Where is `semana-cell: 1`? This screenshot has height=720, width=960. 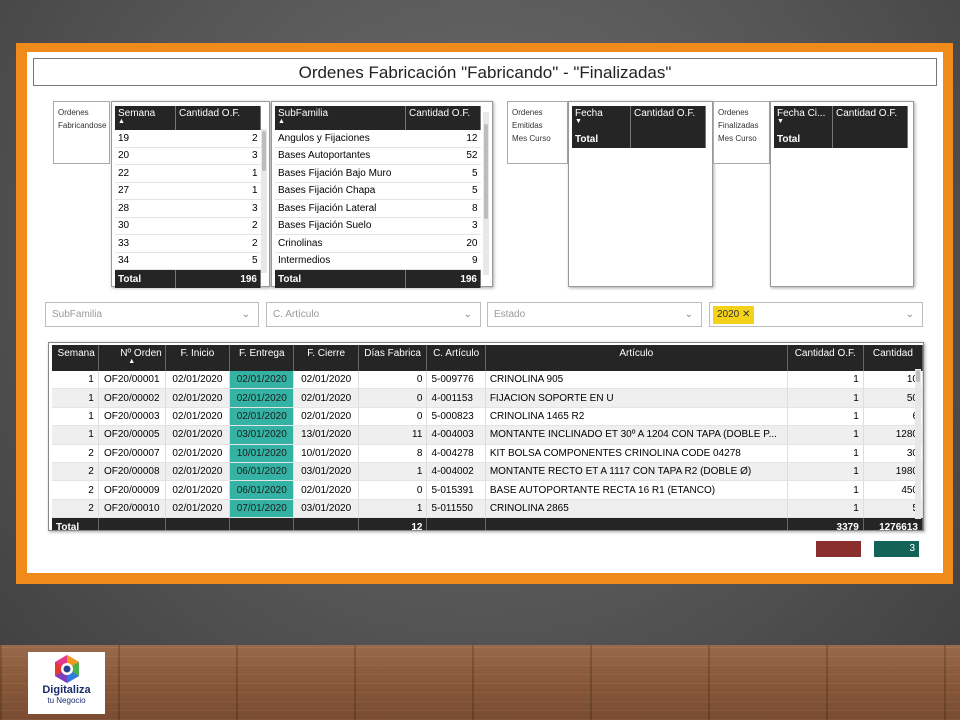 semana-cell: 1 is located at coordinates (75, 380).